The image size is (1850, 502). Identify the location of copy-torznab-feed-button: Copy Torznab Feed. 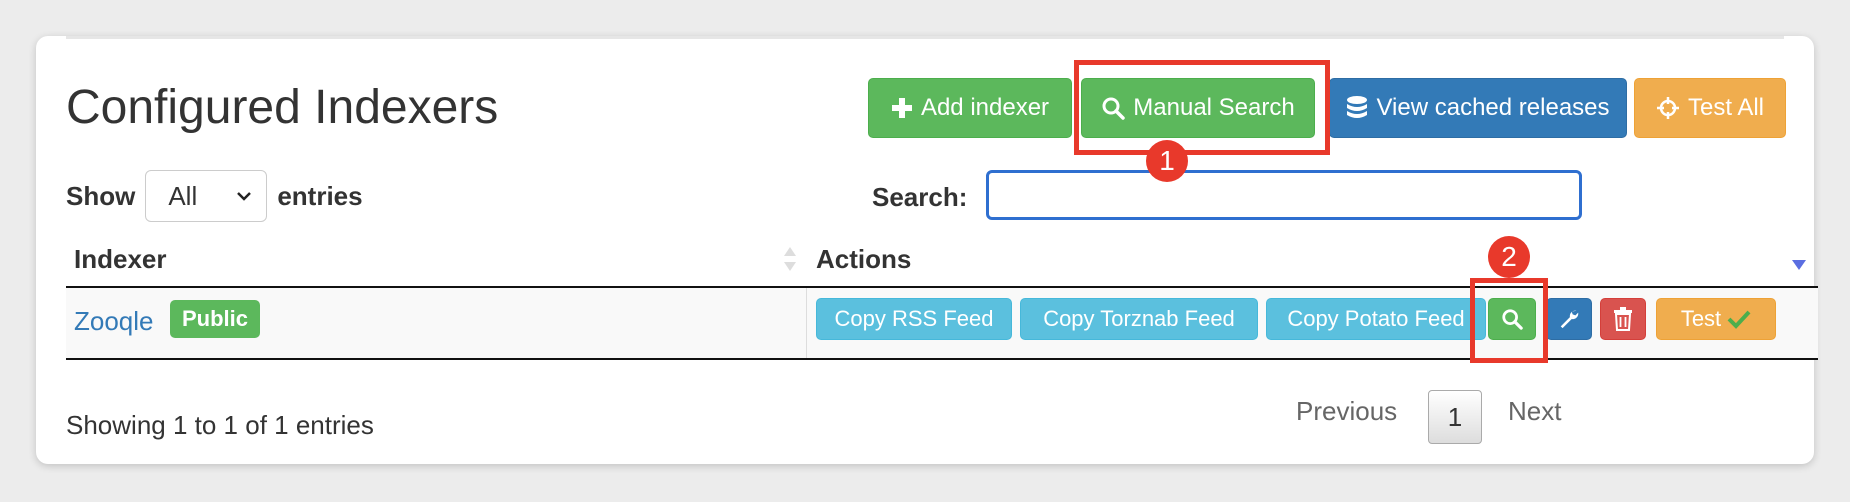
(1139, 319).